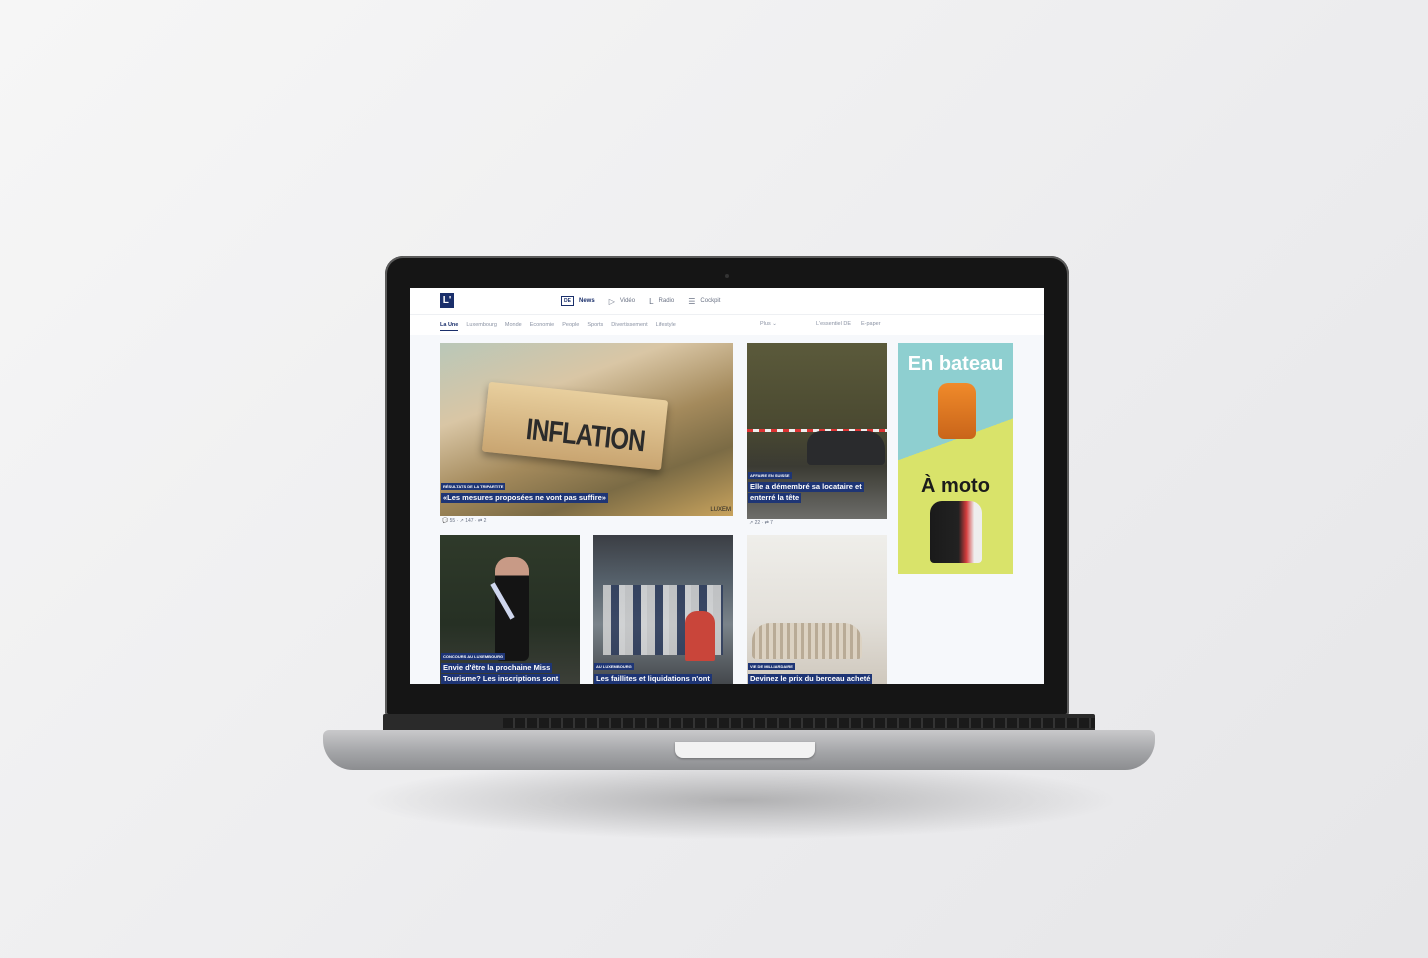 The image size is (1428, 958). What do you see at coordinates (611, 301) in the screenshot?
I see `play-icon: ▷` at bounding box center [611, 301].